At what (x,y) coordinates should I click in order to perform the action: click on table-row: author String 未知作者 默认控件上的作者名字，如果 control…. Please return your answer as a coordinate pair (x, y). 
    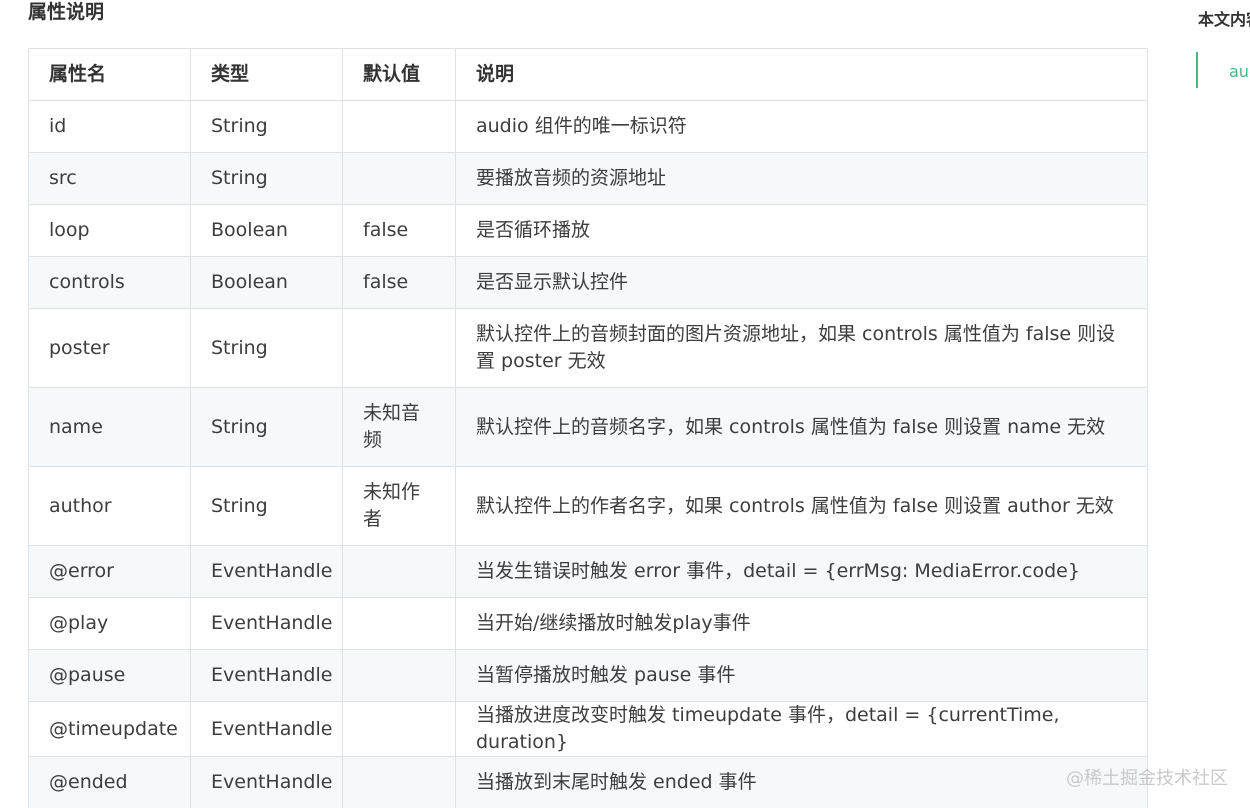
    Looking at the image, I should click on (588, 506).